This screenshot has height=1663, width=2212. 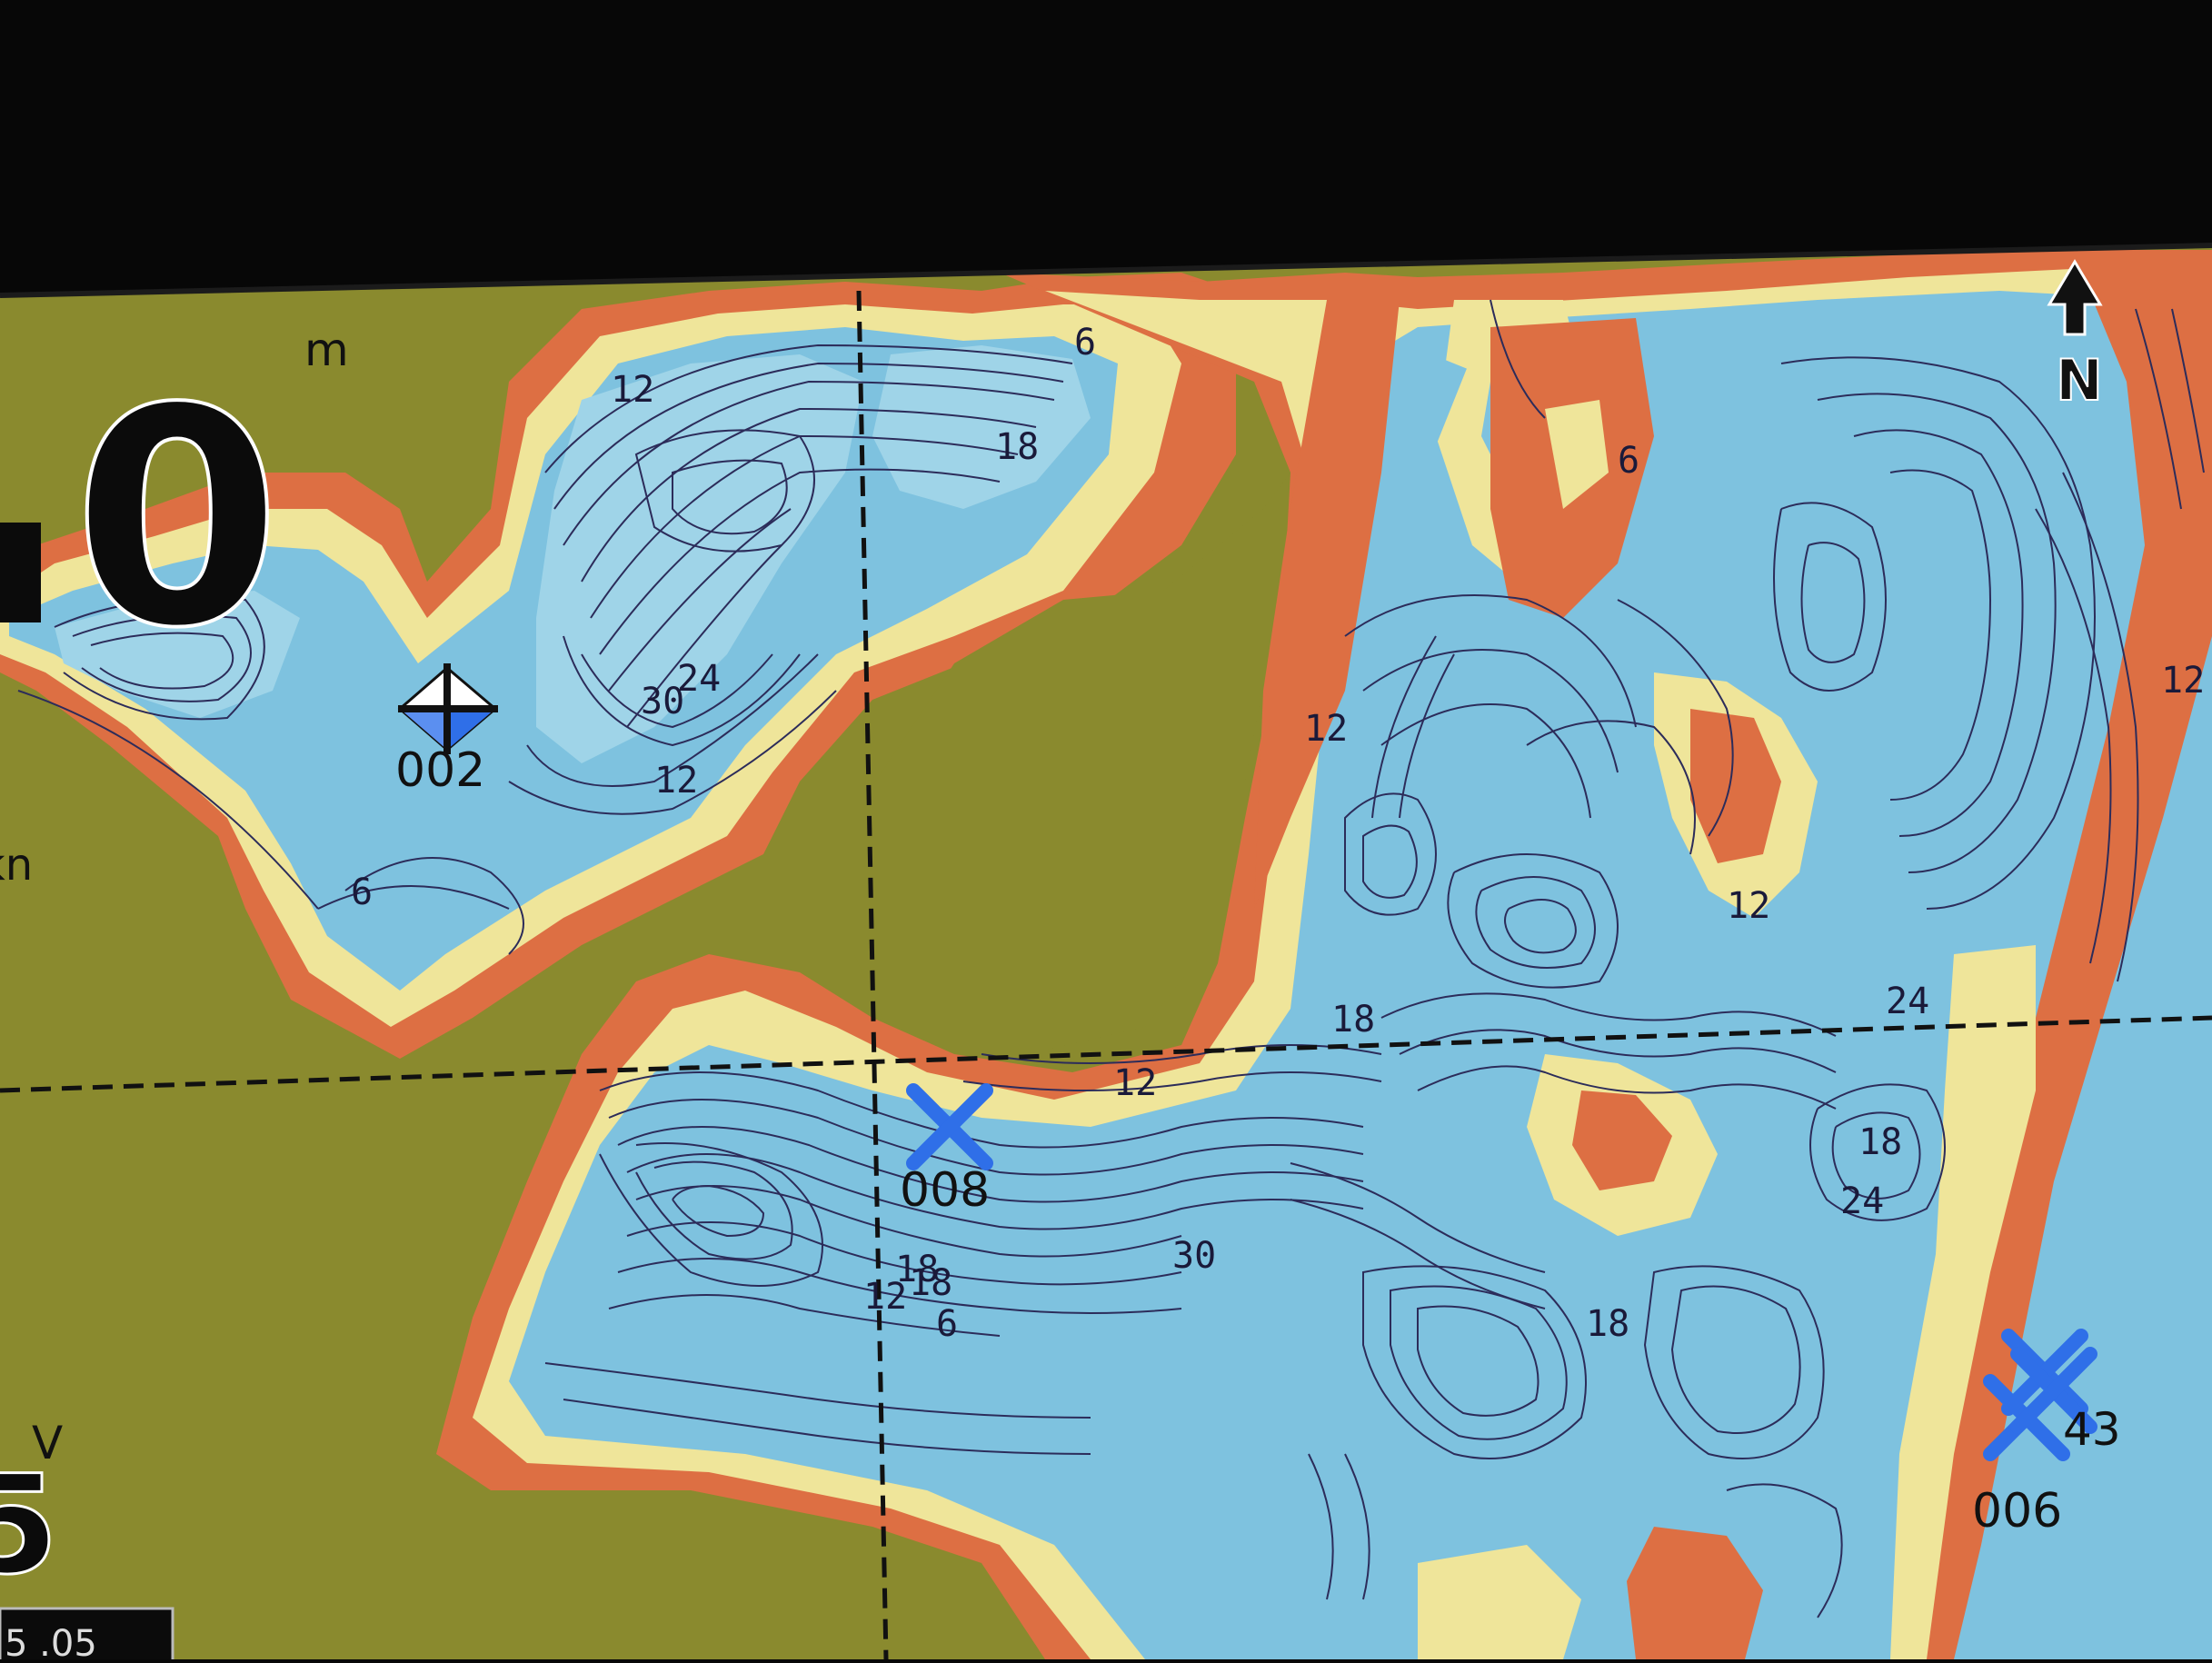 I want to click on depth-readout-value: 0, so click(x=177, y=518).